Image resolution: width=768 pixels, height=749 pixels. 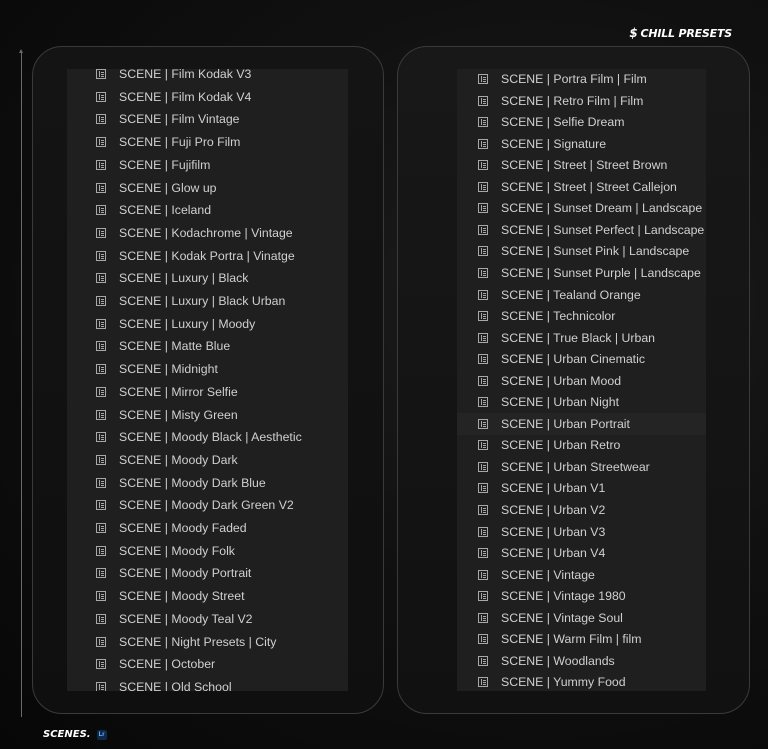 What do you see at coordinates (581, 681) in the screenshot?
I see `preset-item: SCENE | Yummy Food` at bounding box center [581, 681].